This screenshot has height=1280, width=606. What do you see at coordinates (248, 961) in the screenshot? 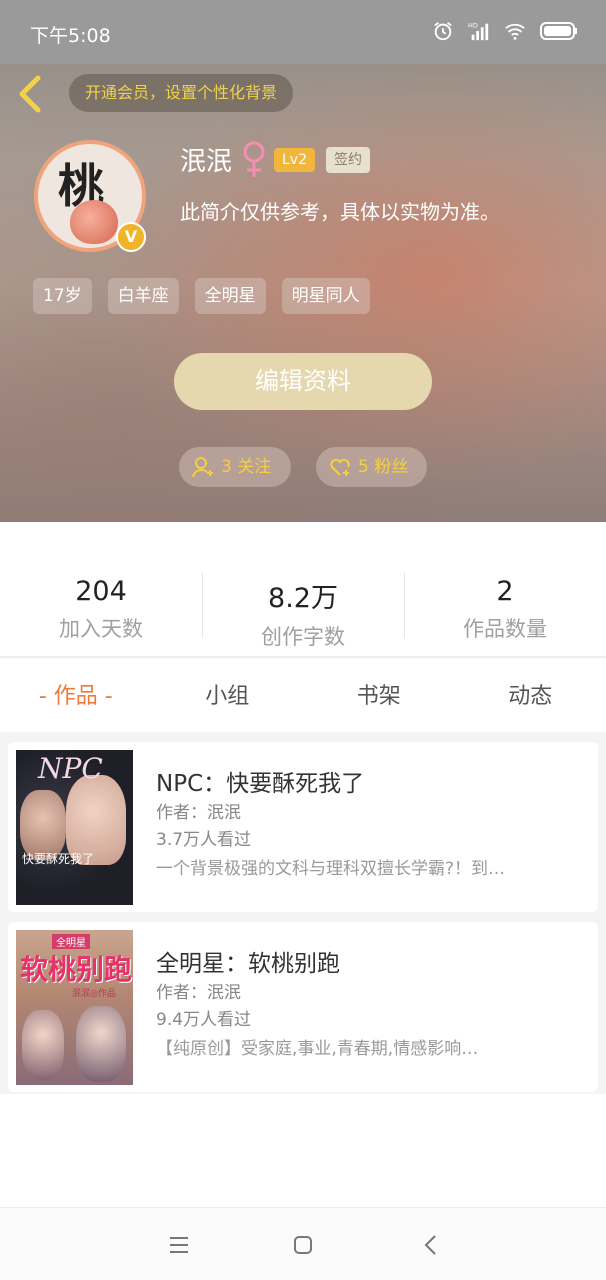
I see `book-title: 全明星：软桃别跑` at bounding box center [248, 961].